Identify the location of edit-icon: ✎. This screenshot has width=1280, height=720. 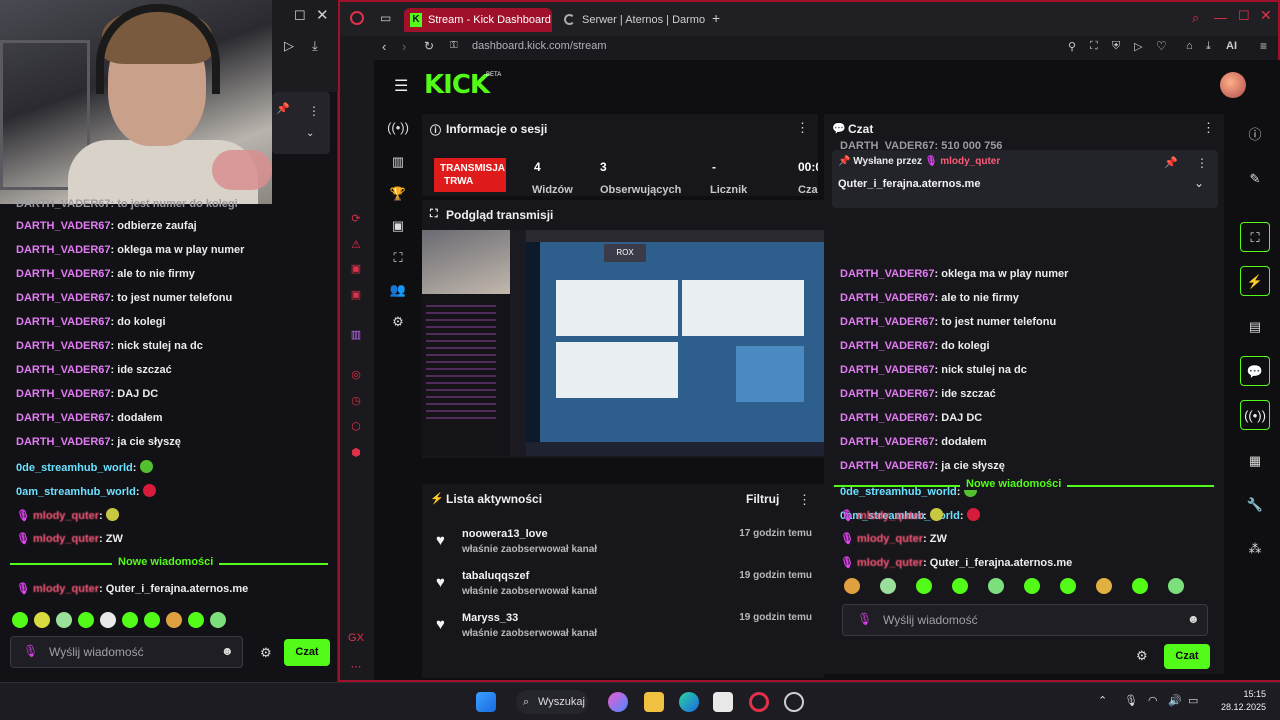
(1255, 179).